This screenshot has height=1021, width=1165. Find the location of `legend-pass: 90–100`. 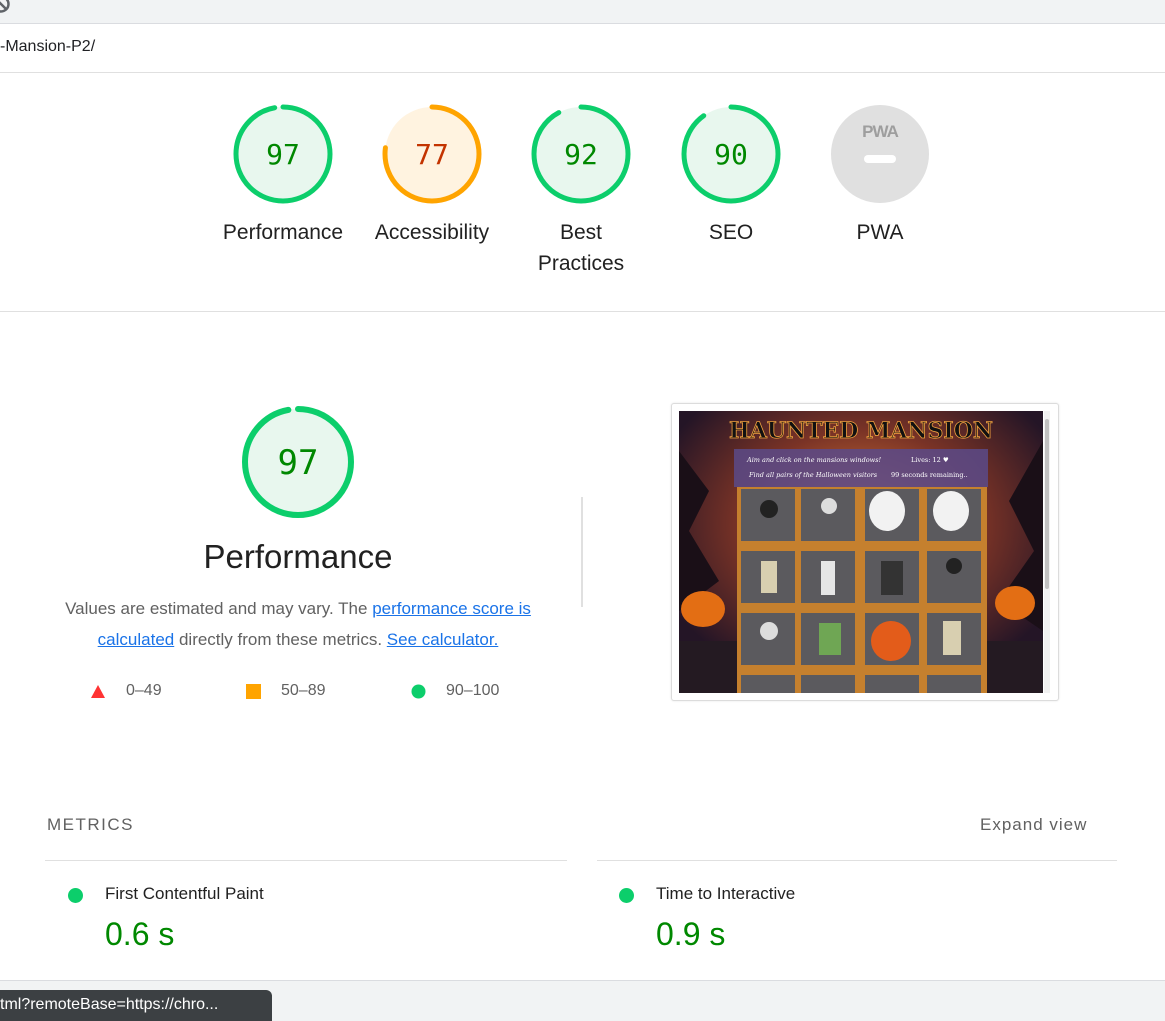

legend-pass: 90–100 is located at coordinates (455, 691).